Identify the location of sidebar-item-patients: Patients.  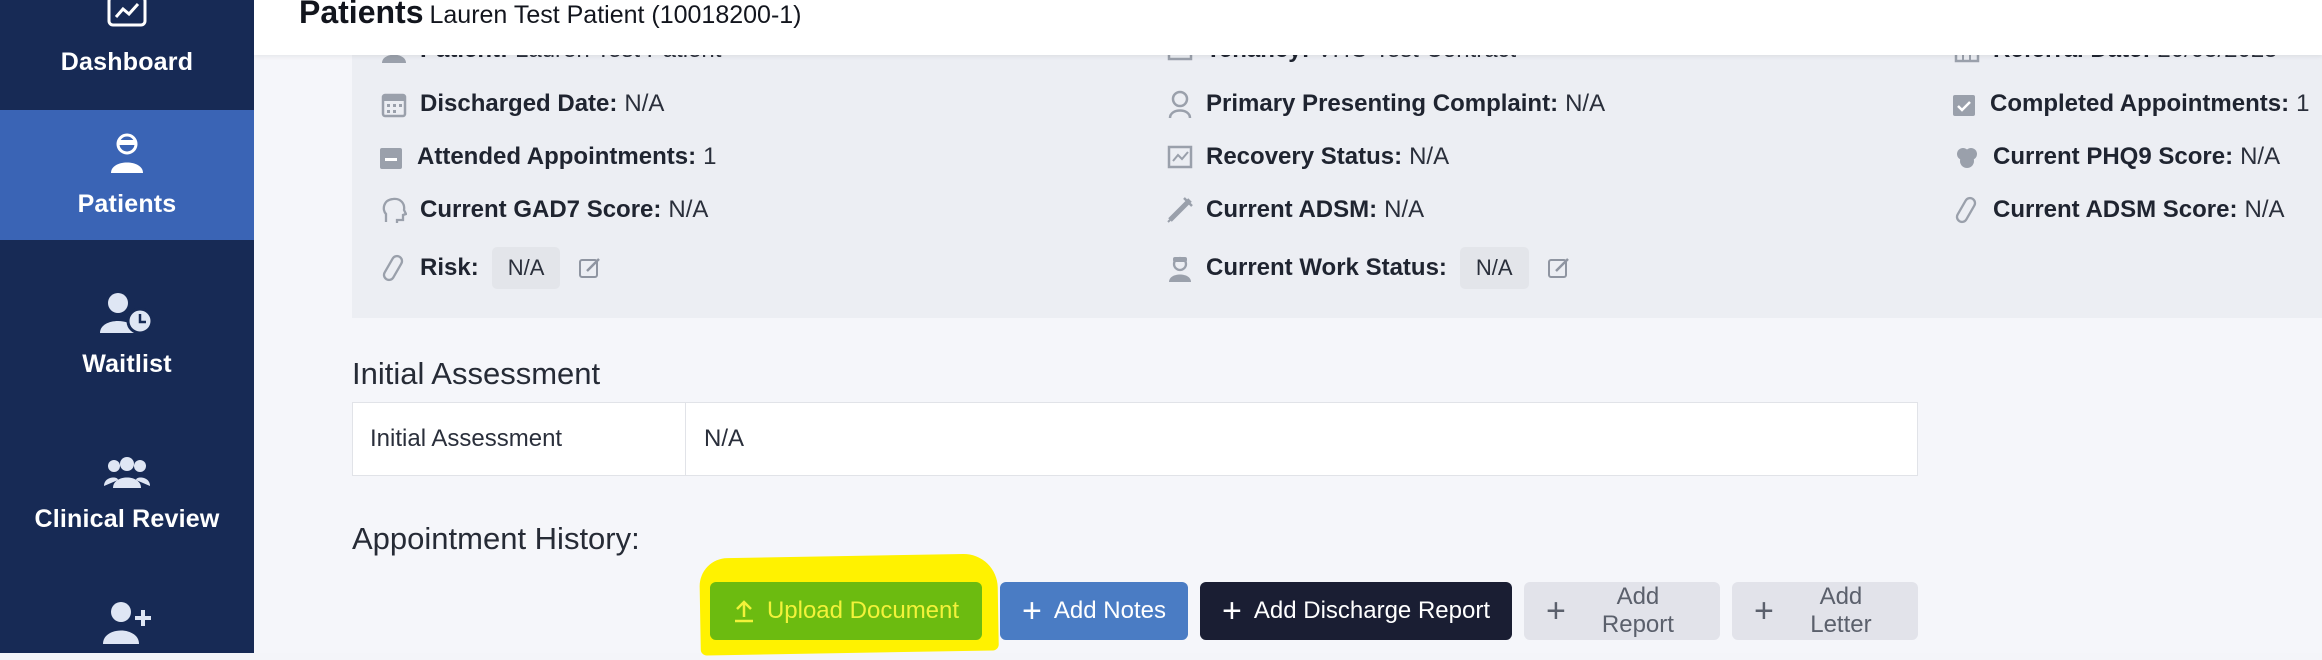
(127, 175).